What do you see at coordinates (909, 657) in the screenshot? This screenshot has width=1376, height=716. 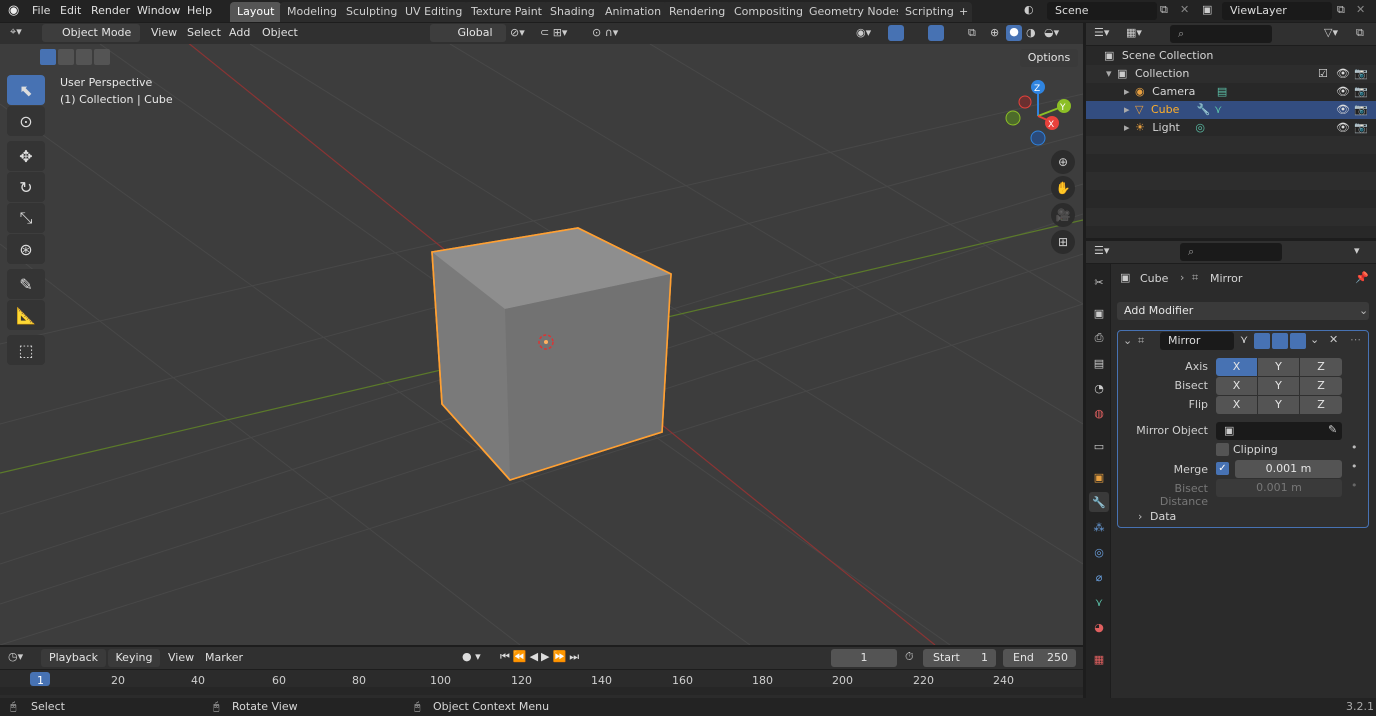 I see `stopwatch-icon: ⏱` at bounding box center [909, 657].